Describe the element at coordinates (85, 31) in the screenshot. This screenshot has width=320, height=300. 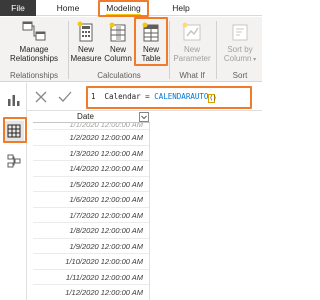
I see `calculator-icon` at that location.